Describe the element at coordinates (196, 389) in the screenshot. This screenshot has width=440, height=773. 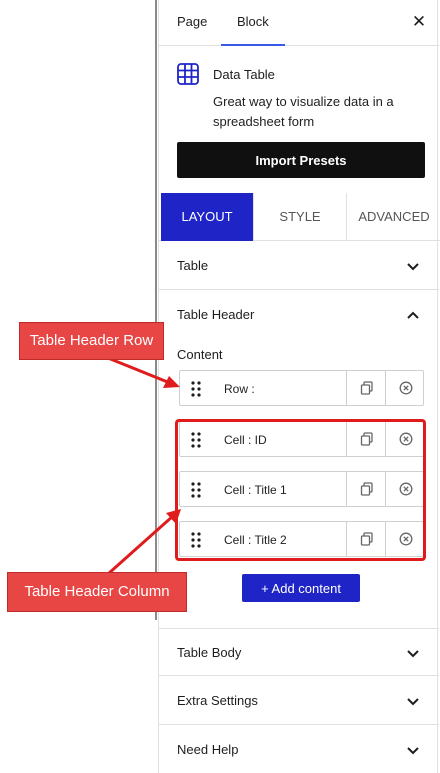
I see `drag-handle-icon` at that location.